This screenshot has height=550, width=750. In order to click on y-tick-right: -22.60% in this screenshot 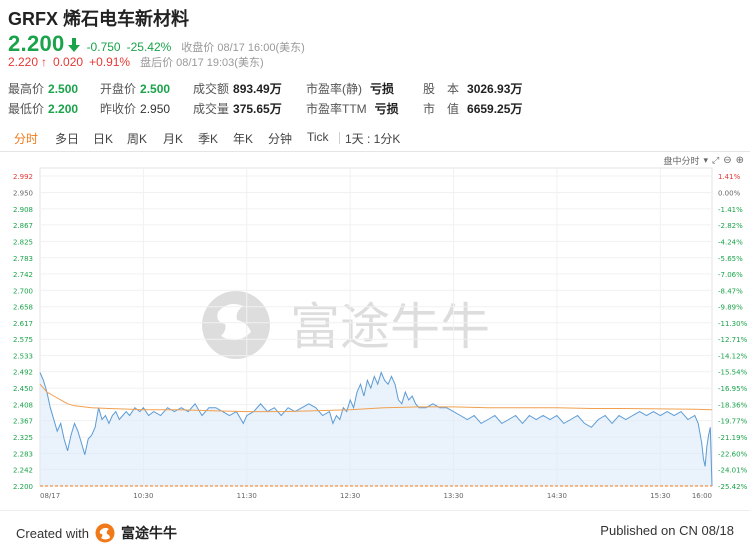, I will do `click(733, 455)`.